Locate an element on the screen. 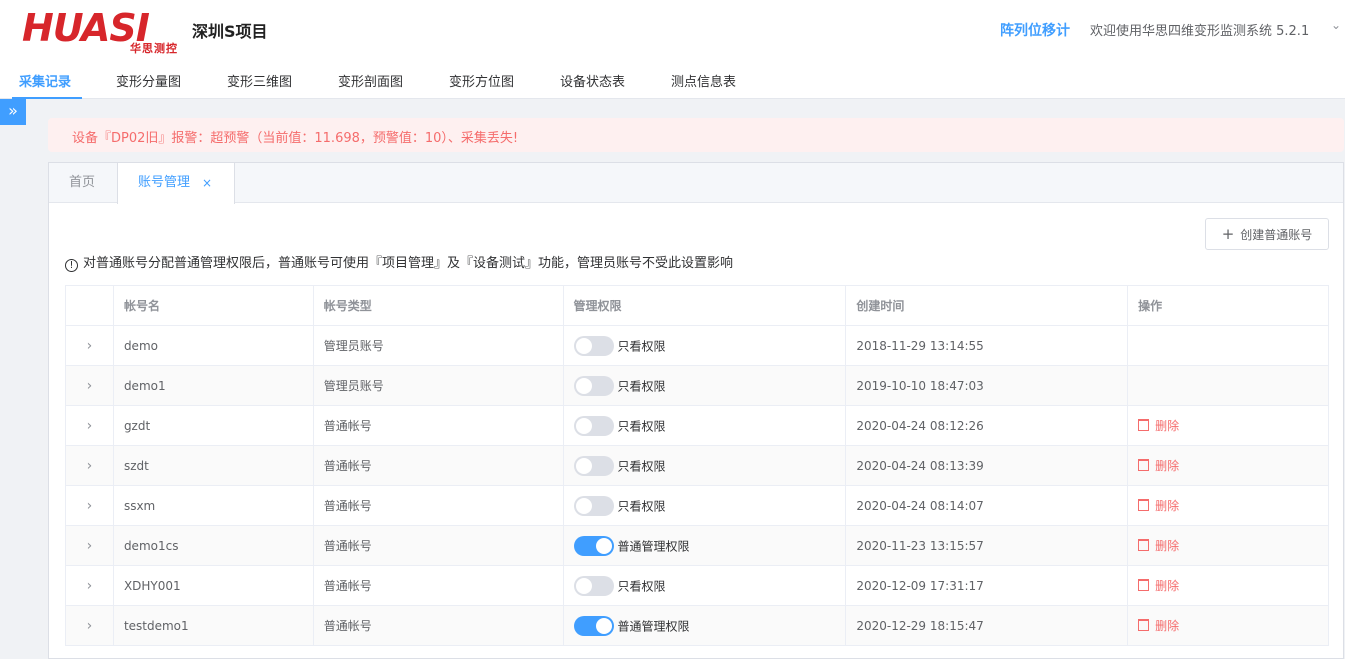 The height and width of the screenshot is (659, 1345). permission-cell: 普通管理权限 is located at coordinates (704, 625).